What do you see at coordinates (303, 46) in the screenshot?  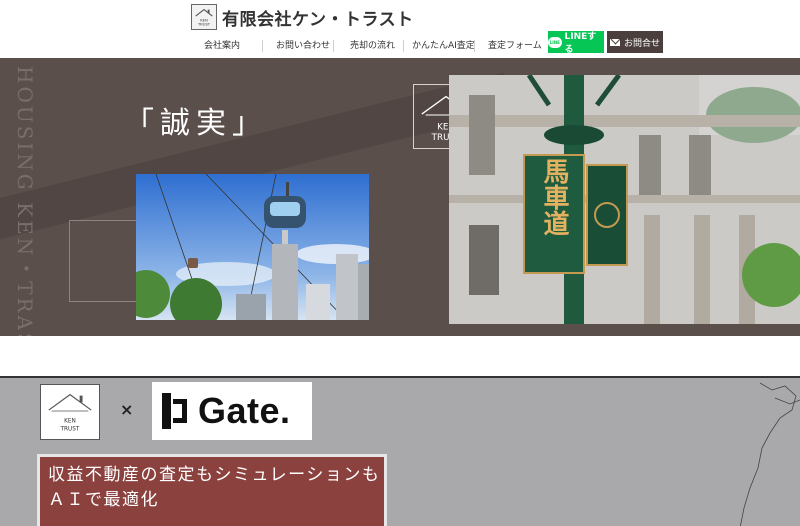 I see `nav-inquiry: お問い合わせ` at bounding box center [303, 46].